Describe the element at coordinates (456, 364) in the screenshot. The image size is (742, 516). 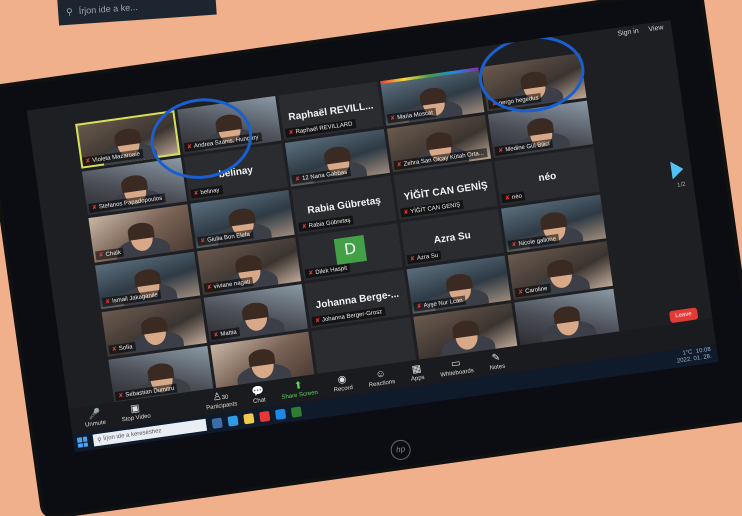
I see `whiteboard-icon: ▭` at that location.